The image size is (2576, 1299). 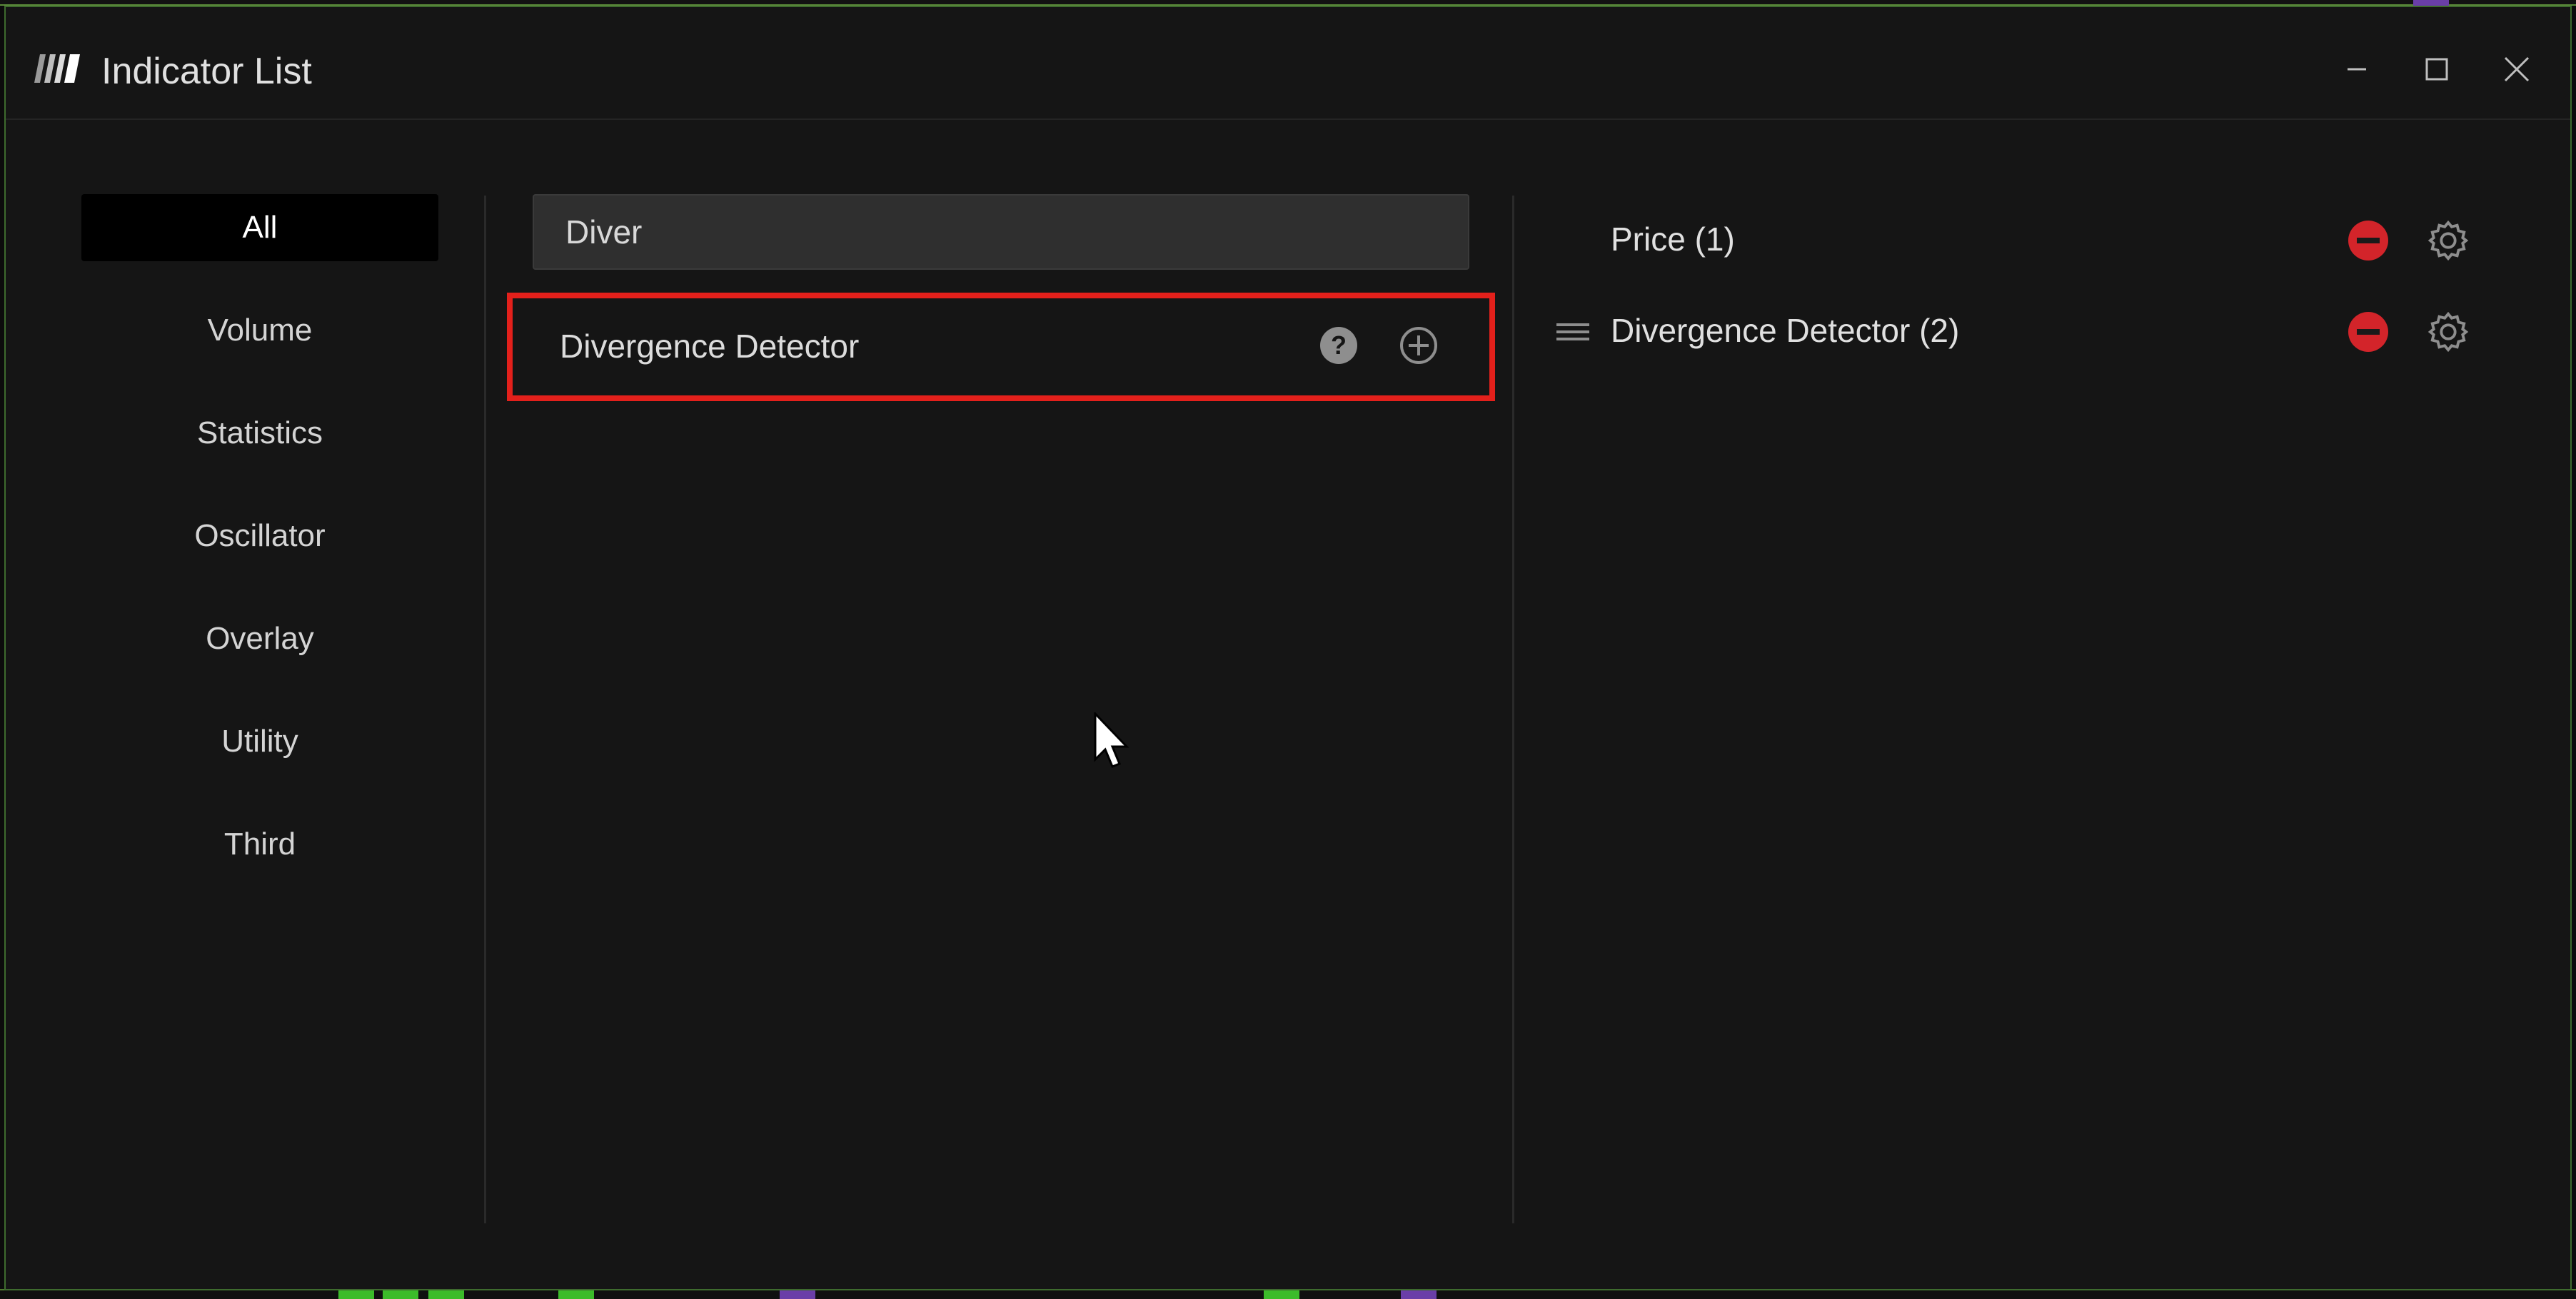 I want to click on result-item-highlight: Divergence Detector ?, so click(x=1001, y=347).